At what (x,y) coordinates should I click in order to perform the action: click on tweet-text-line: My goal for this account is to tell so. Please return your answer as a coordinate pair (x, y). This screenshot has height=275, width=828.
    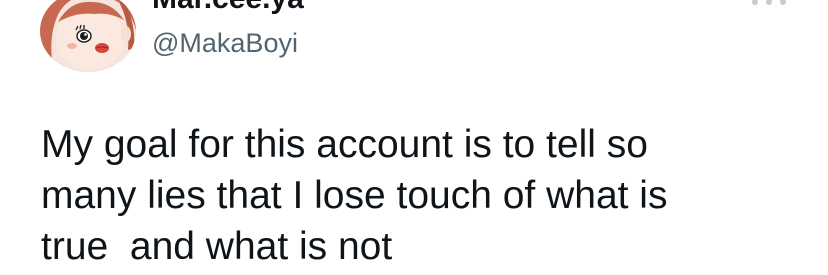
    Looking at the image, I should click on (344, 144).